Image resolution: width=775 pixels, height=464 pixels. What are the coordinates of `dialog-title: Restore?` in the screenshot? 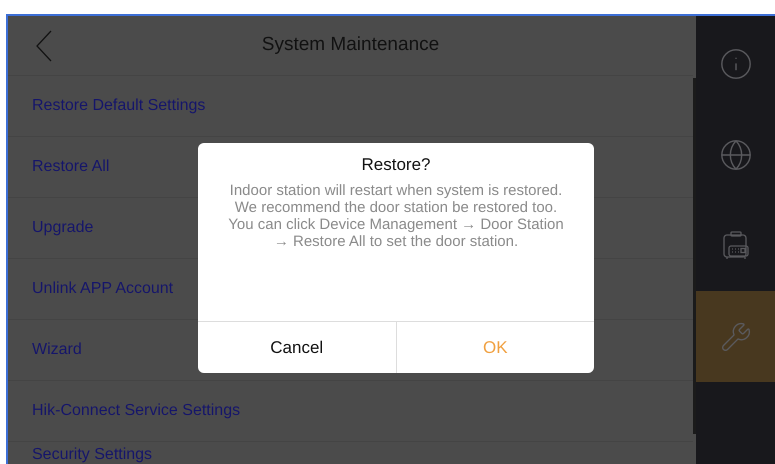 It's located at (396, 165).